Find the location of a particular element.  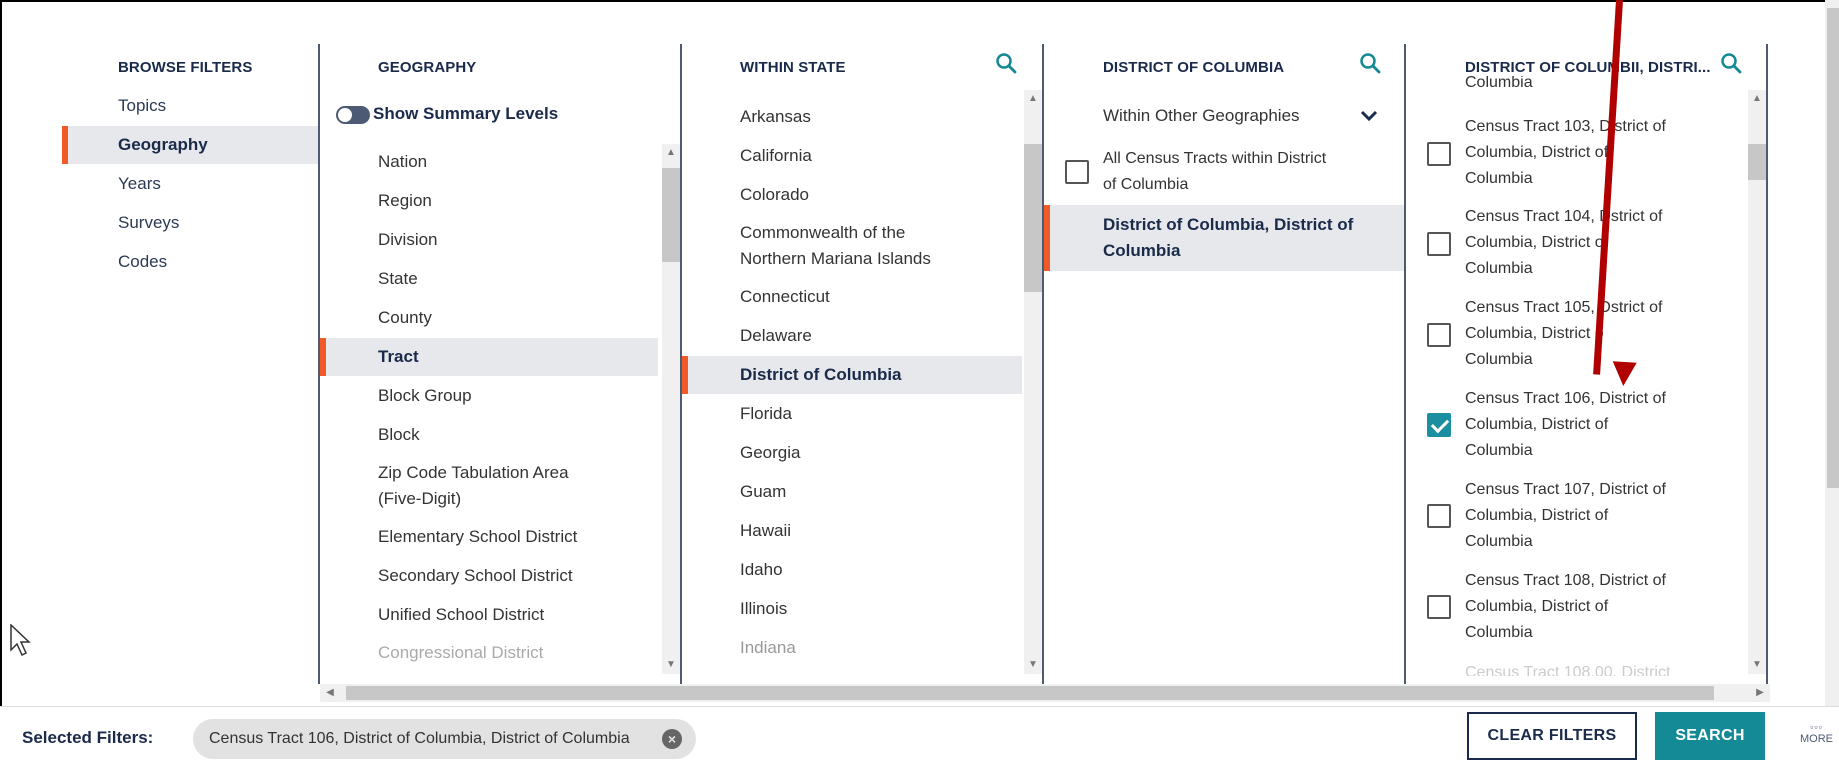

all-tracts-checkbox is located at coordinates (1077, 172).